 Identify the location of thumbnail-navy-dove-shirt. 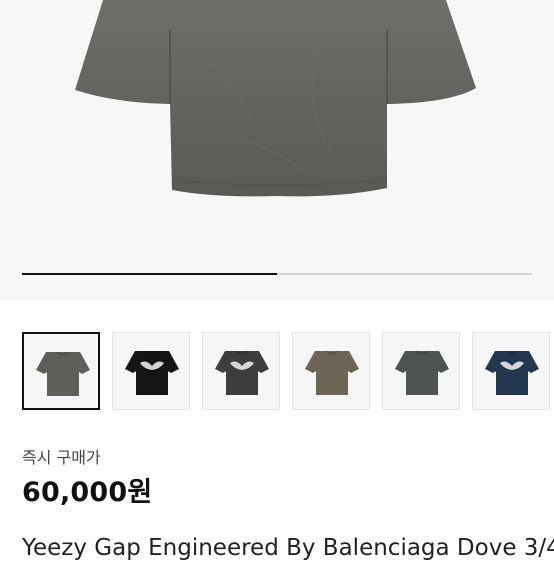
(511, 371).